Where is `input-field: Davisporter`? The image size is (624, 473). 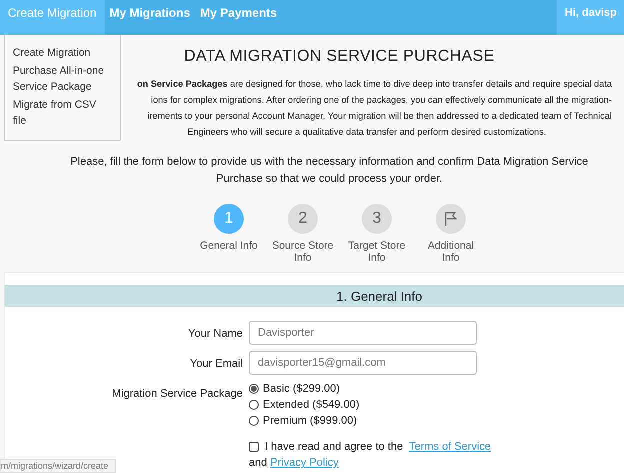 input-field: Davisporter is located at coordinates (363, 333).